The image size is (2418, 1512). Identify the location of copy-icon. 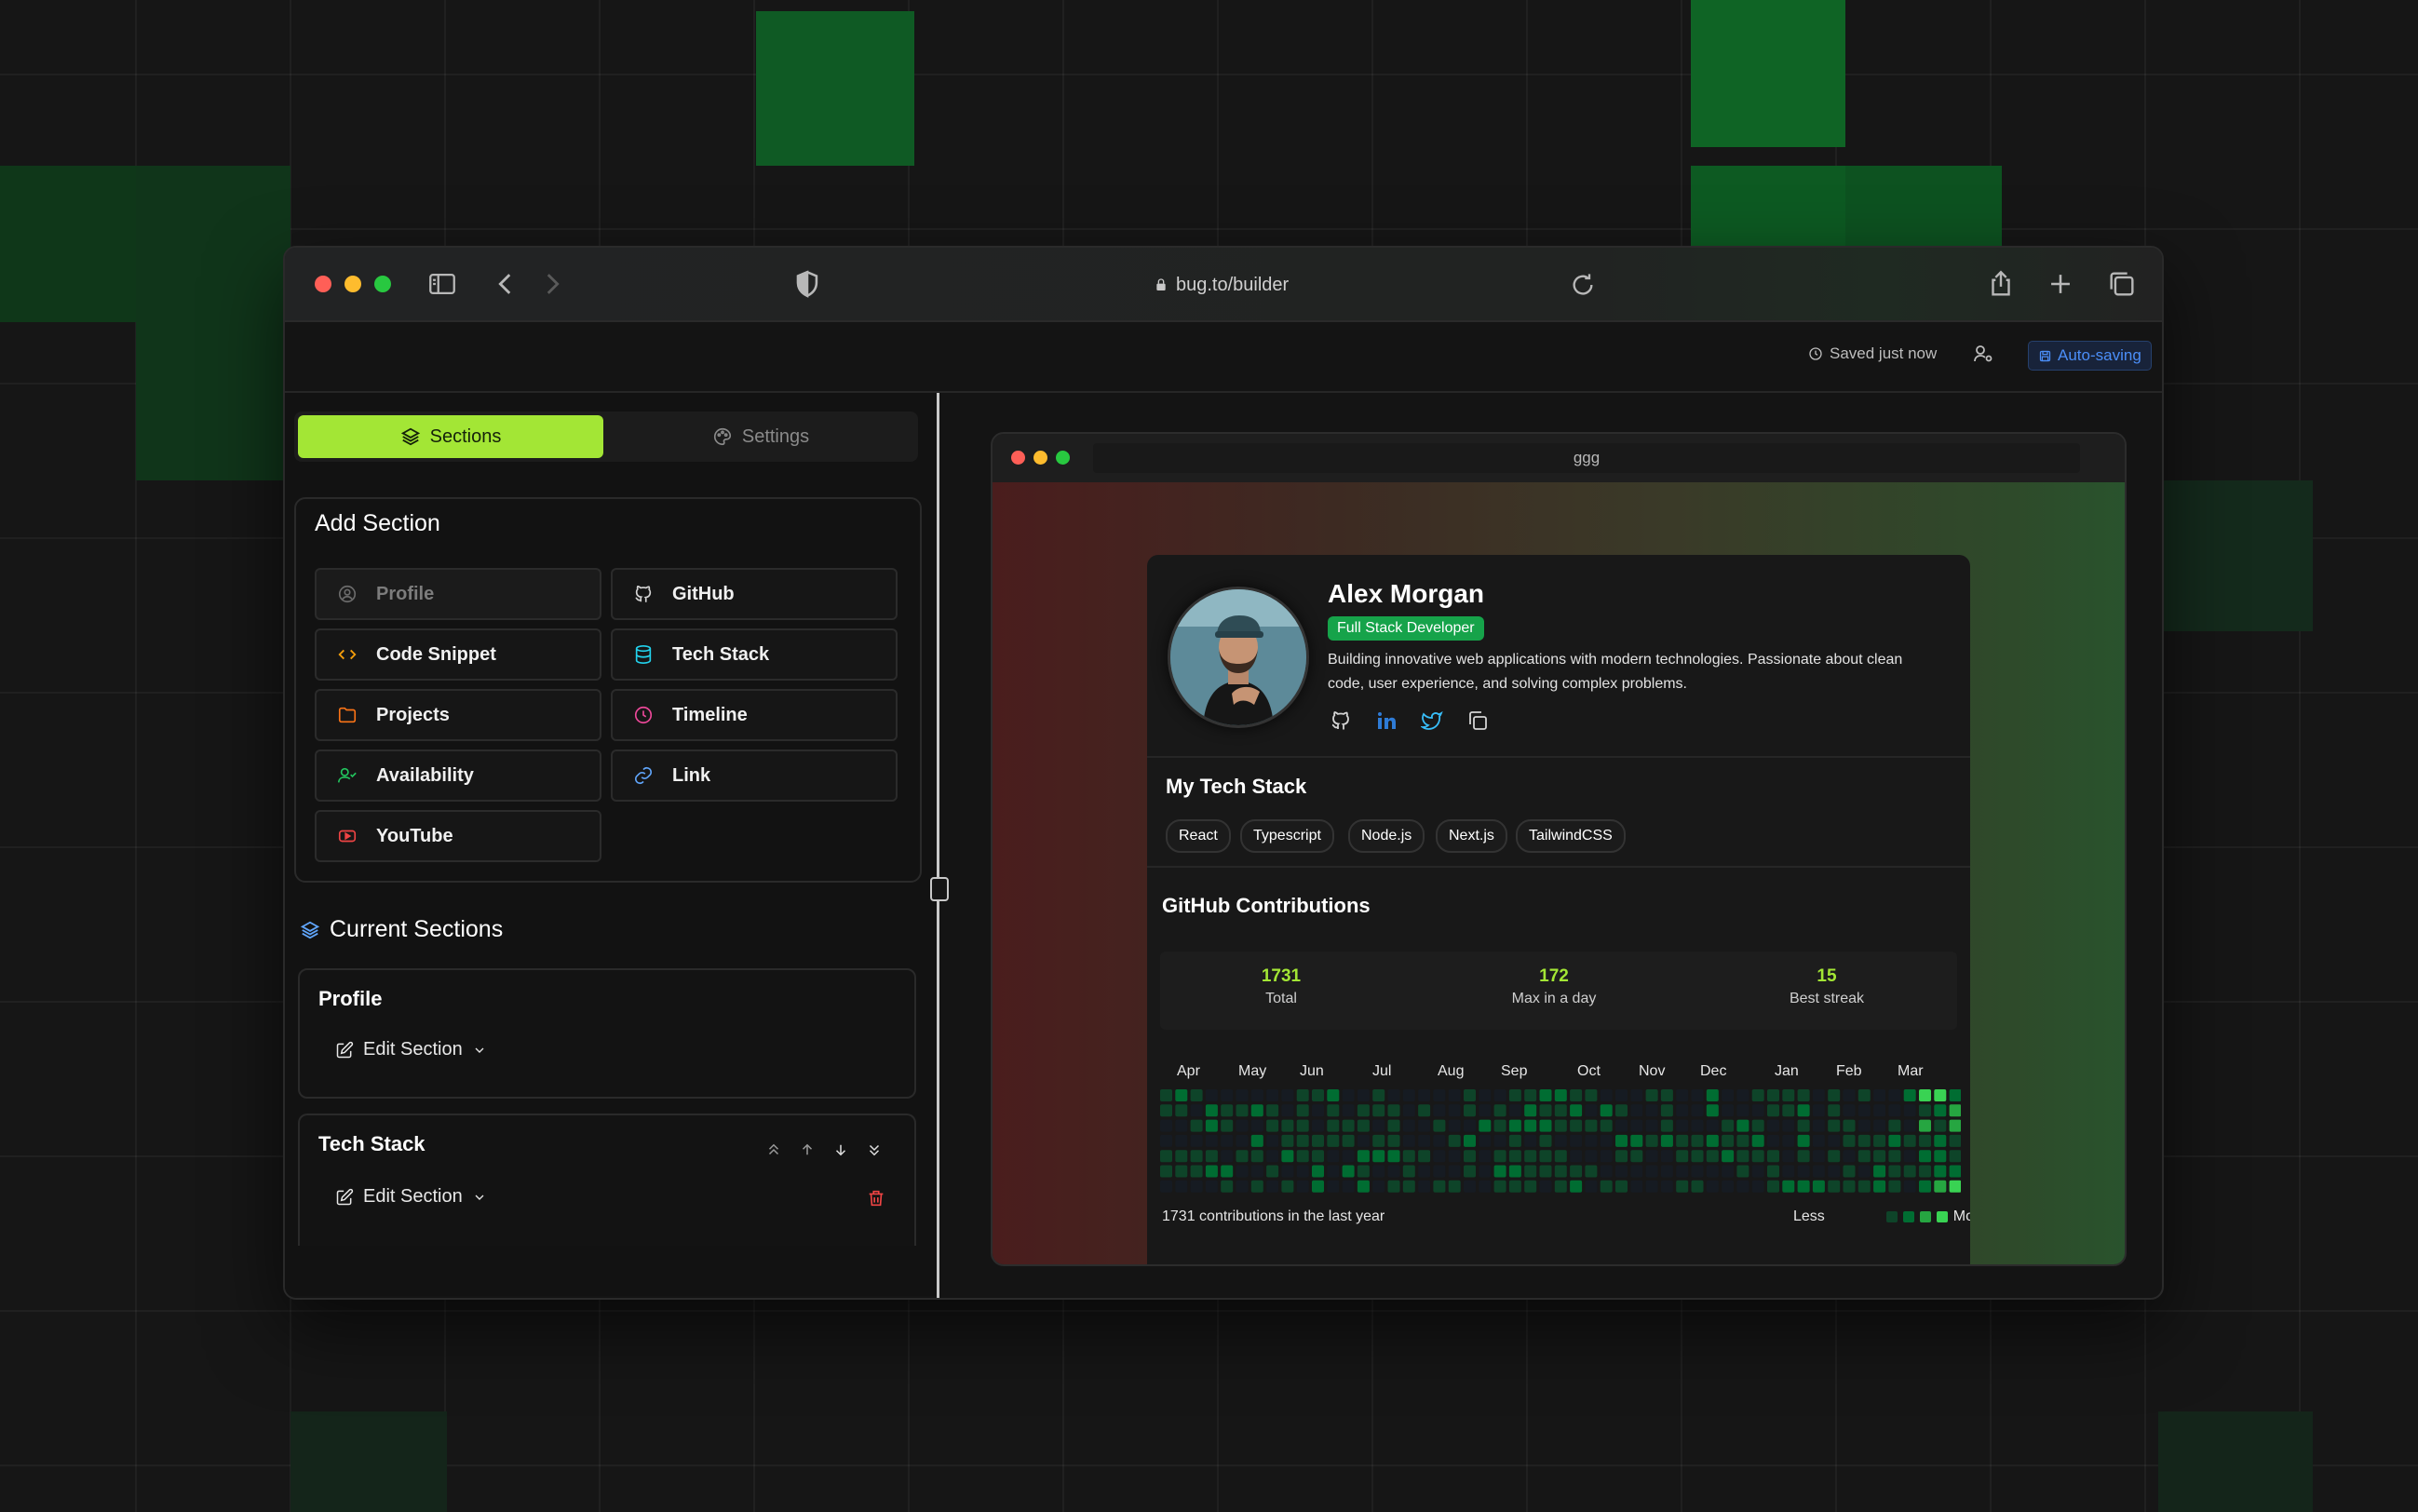
(1478, 720).